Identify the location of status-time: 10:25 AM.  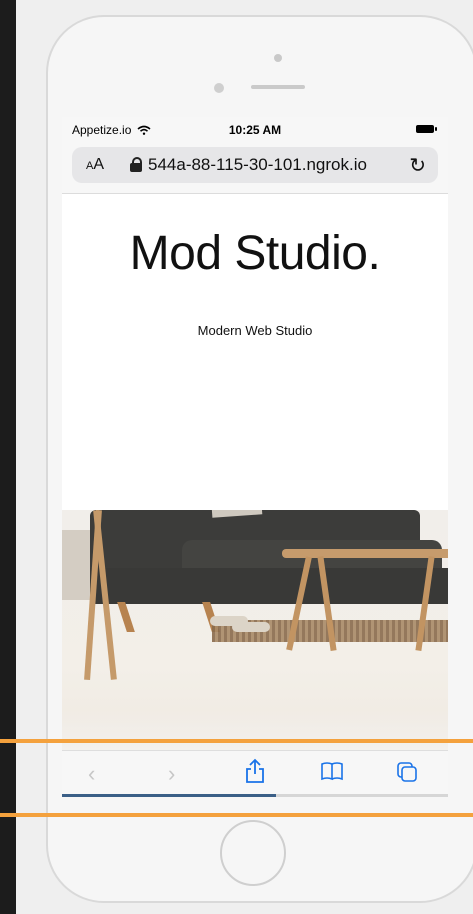
(255, 130).